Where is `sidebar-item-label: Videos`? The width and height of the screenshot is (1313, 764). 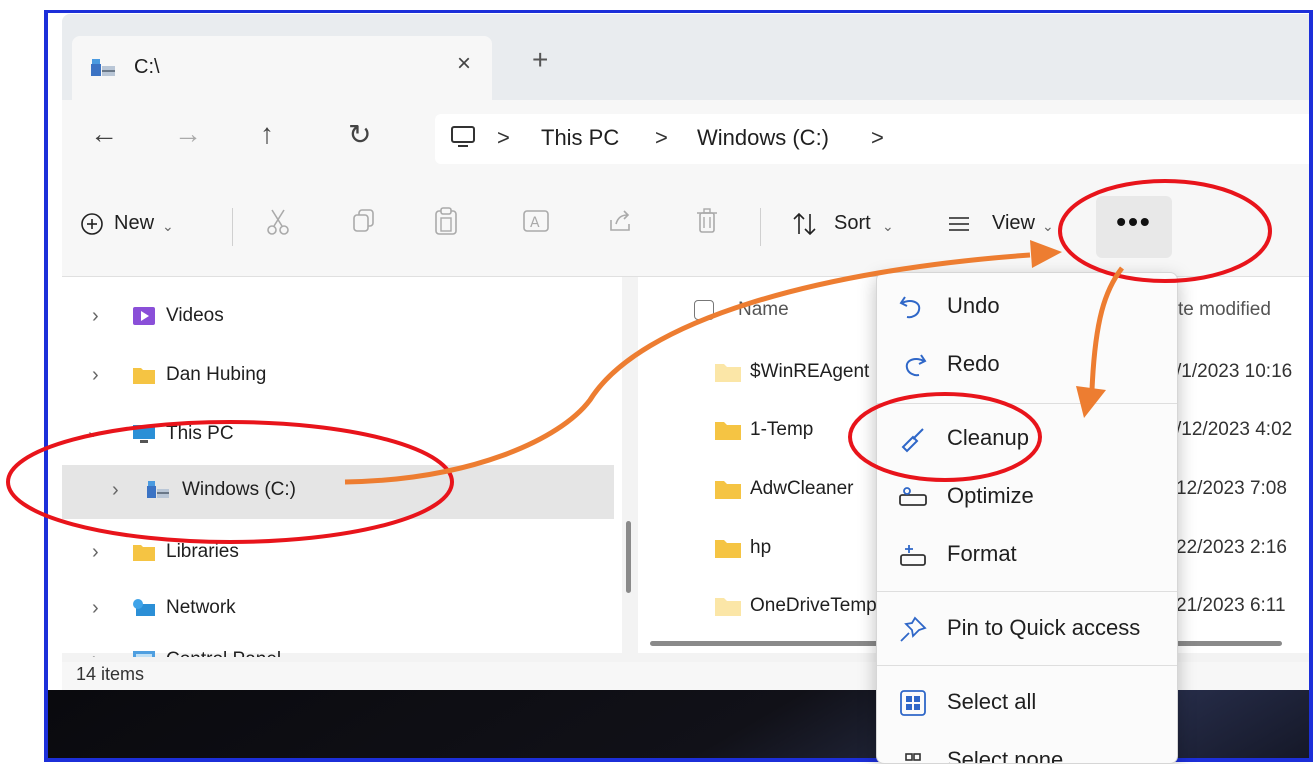
sidebar-item-label: Videos is located at coordinates (195, 315).